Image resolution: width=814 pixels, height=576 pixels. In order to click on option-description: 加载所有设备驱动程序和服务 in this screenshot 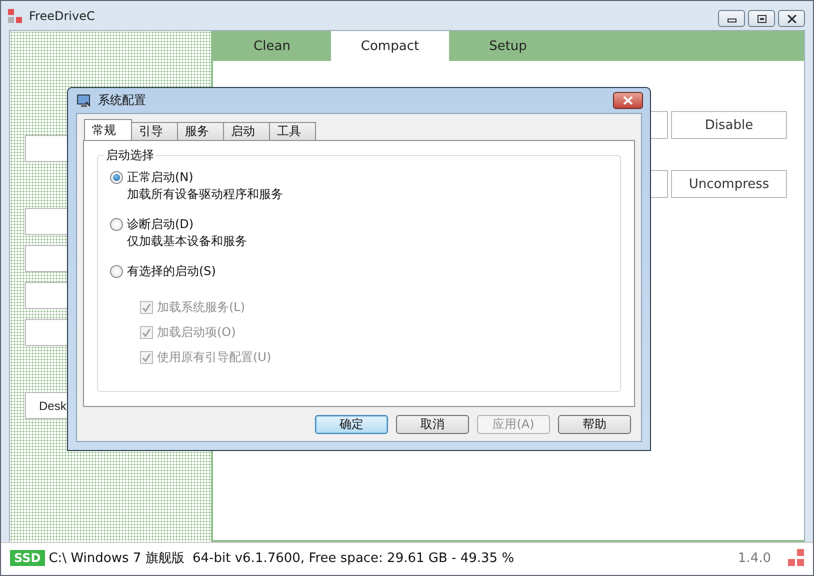, I will do `click(205, 194)`.